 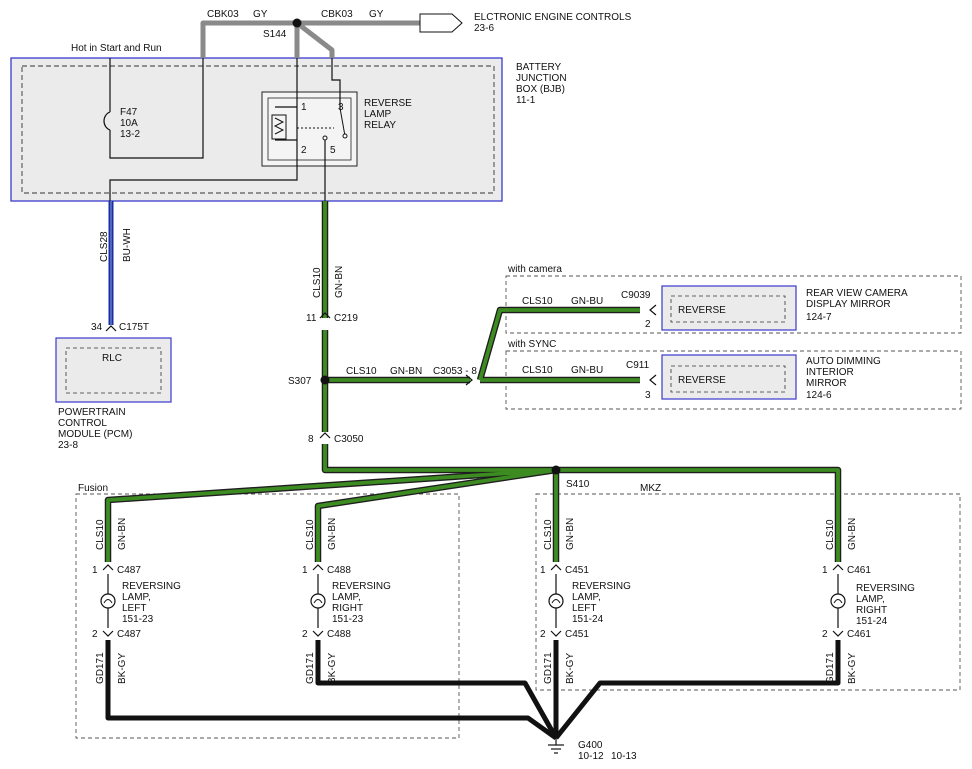 What do you see at coordinates (819, 317) in the screenshot?
I see `camera-ref: 124-7` at bounding box center [819, 317].